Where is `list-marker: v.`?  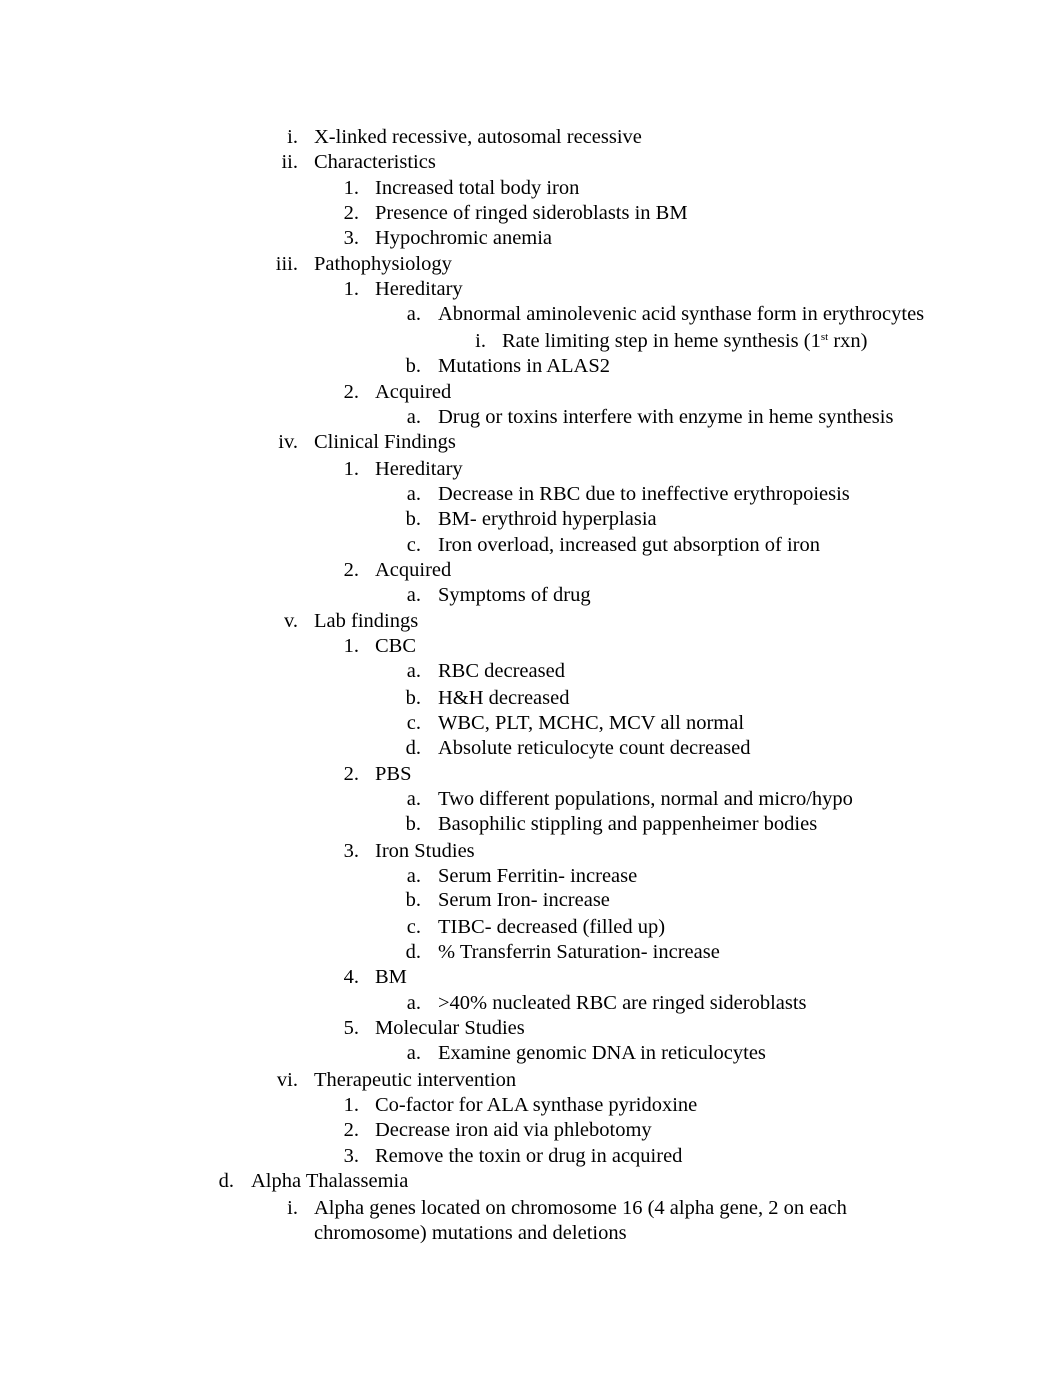
list-marker: v. is located at coordinates (290, 621).